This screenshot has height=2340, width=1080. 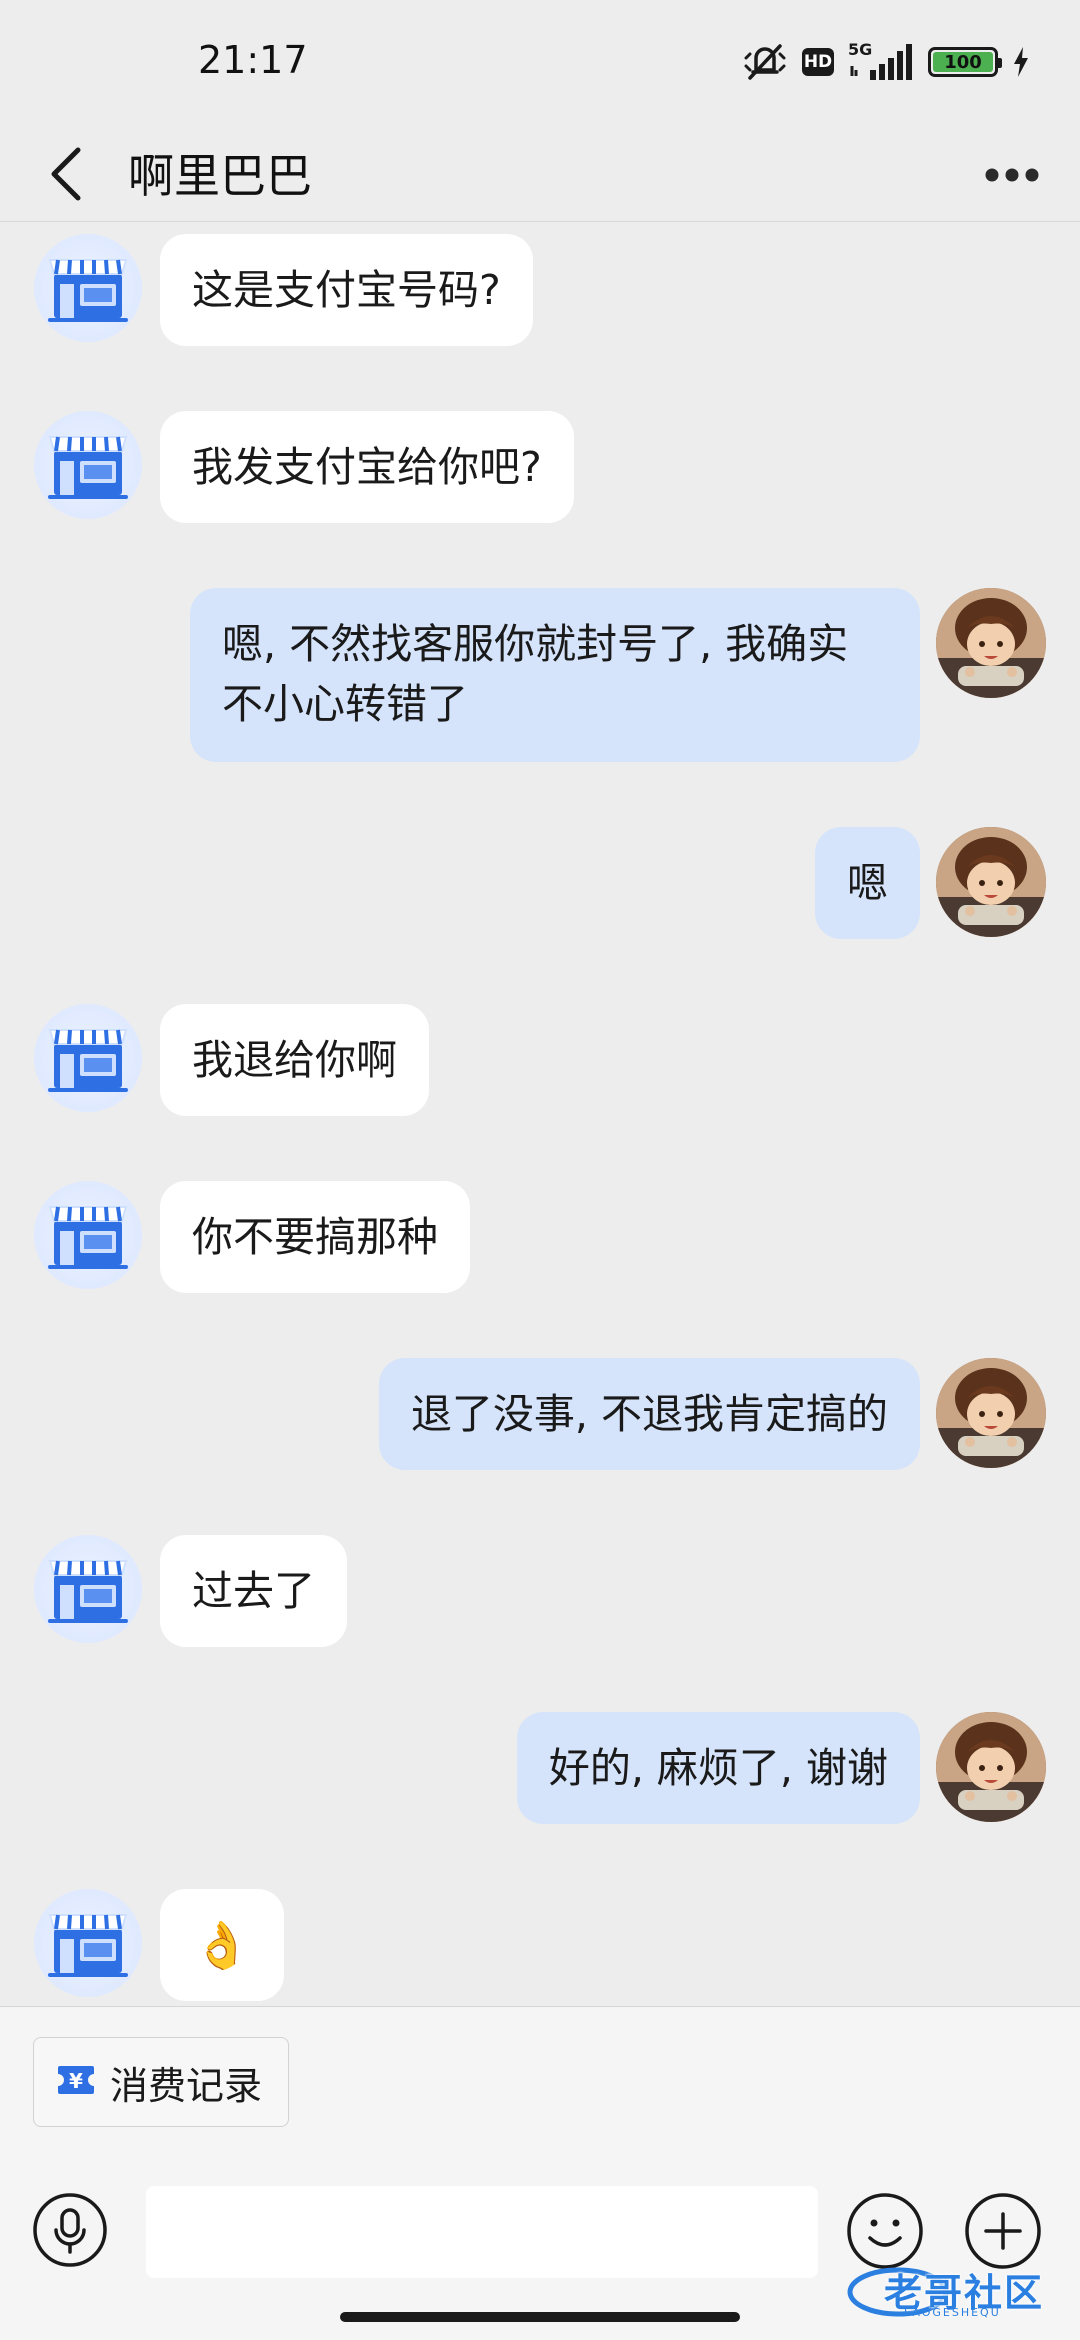 What do you see at coordinates (881, 61) in the screenshot?
I see `signal-5g-icon: 5G` at bounding box center [881, 61].